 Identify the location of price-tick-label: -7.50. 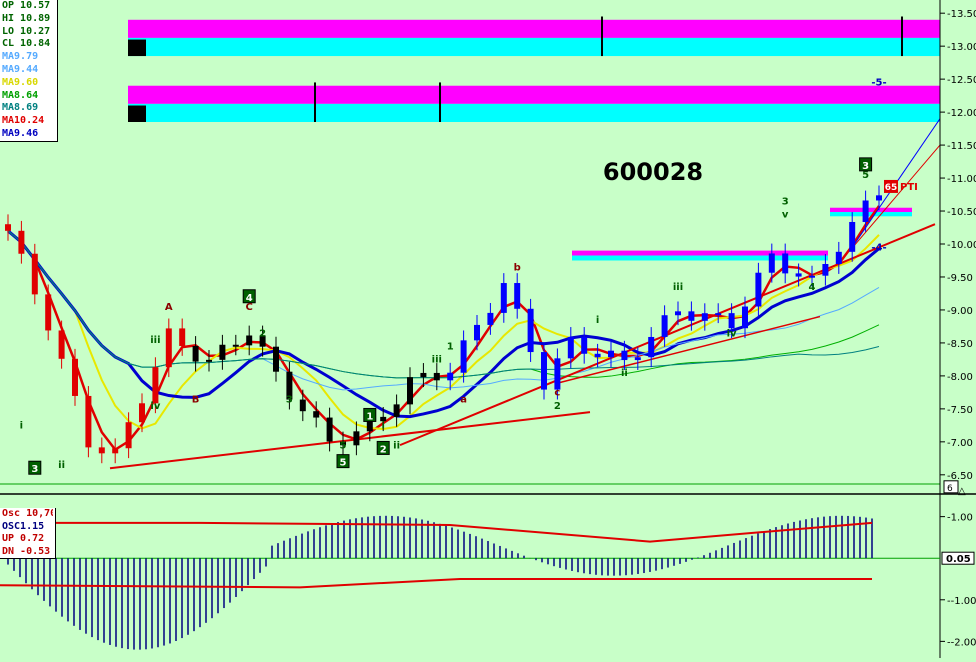
(960, 410).